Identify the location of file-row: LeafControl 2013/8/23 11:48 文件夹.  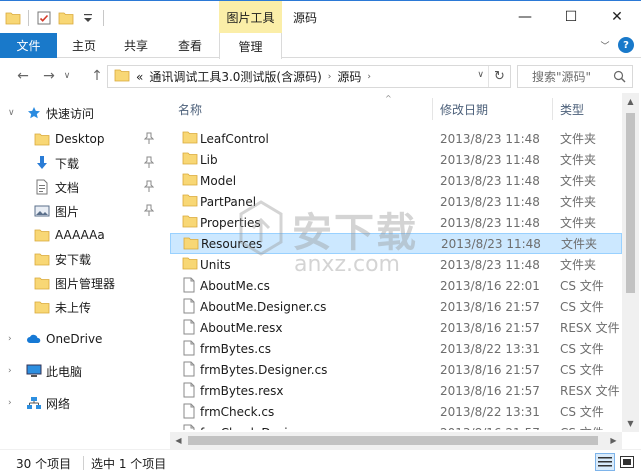
(396, 138).